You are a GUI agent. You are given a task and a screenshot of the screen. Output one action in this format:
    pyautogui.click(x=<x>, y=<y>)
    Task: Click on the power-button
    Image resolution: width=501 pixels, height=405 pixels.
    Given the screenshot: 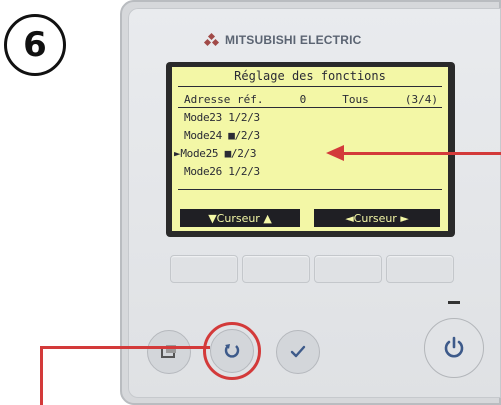 What is the action you would take?
    pyautogui.click(x=454, y=348)
    